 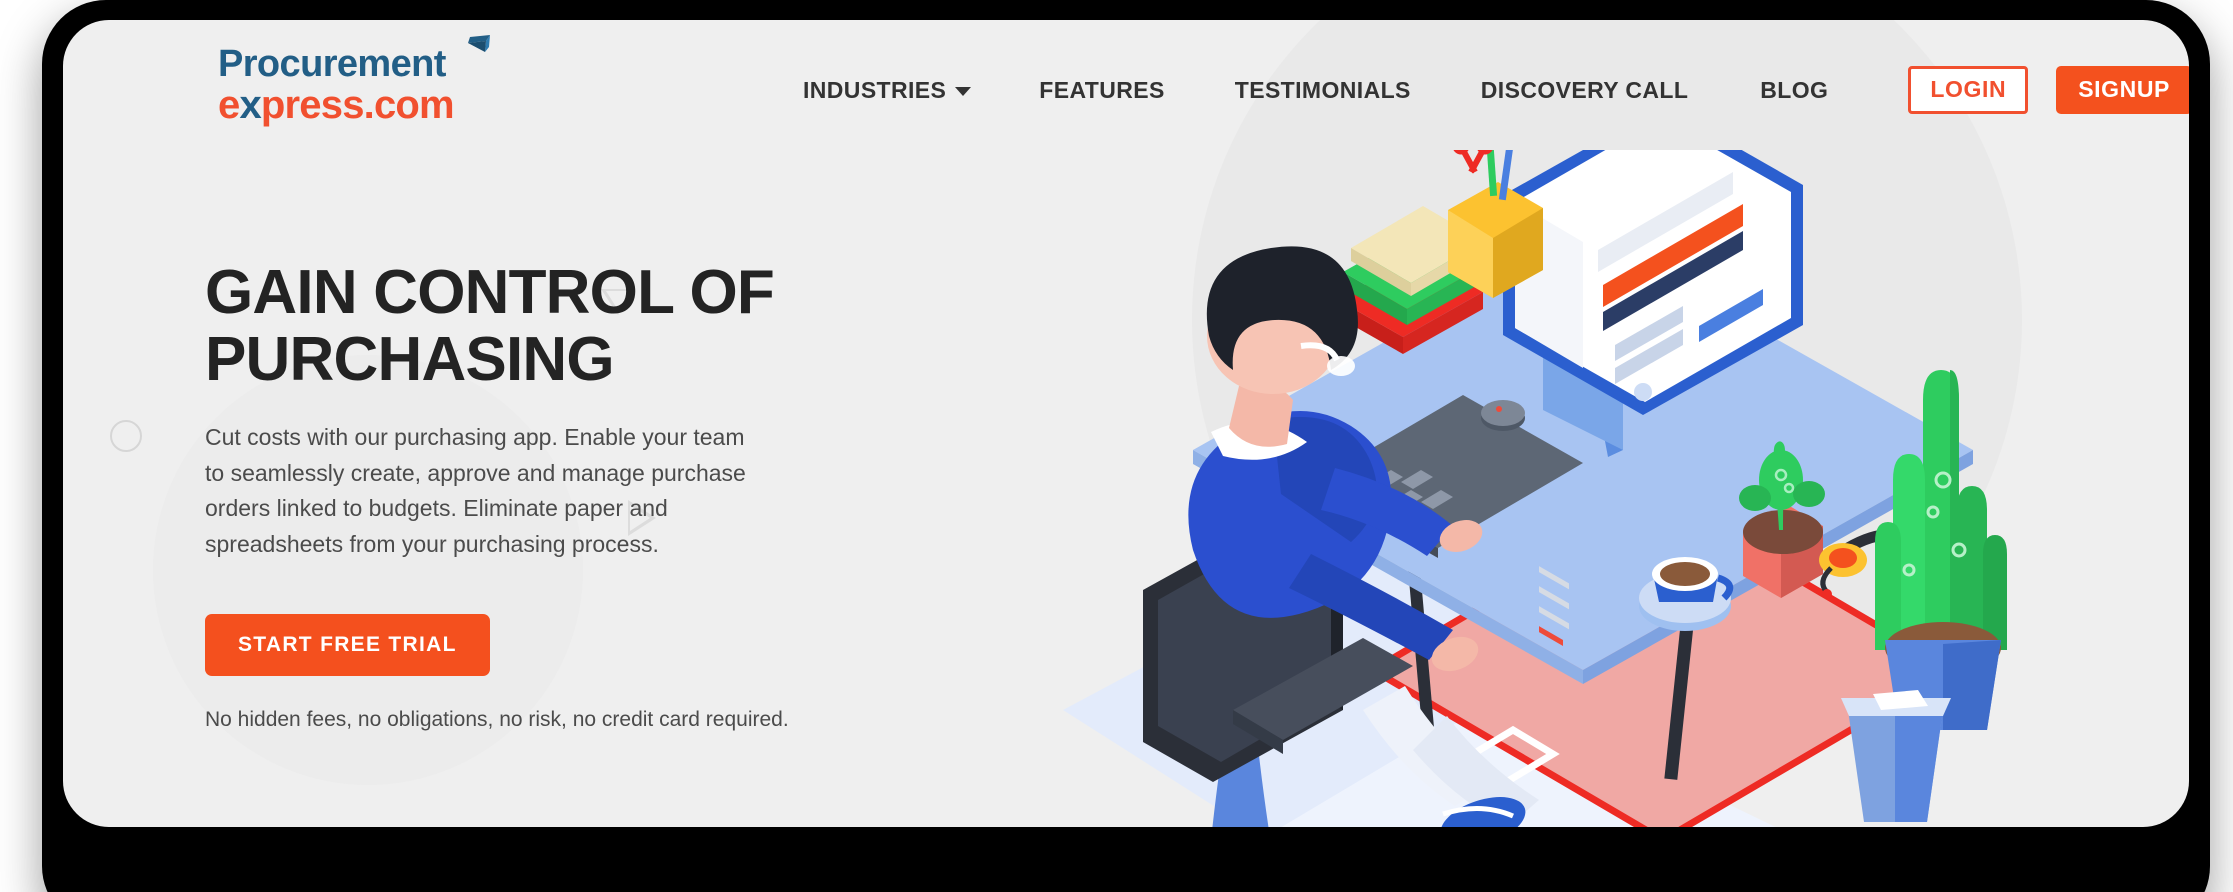 I want to click on circle-outline-icon, so click(x=126, y=436).